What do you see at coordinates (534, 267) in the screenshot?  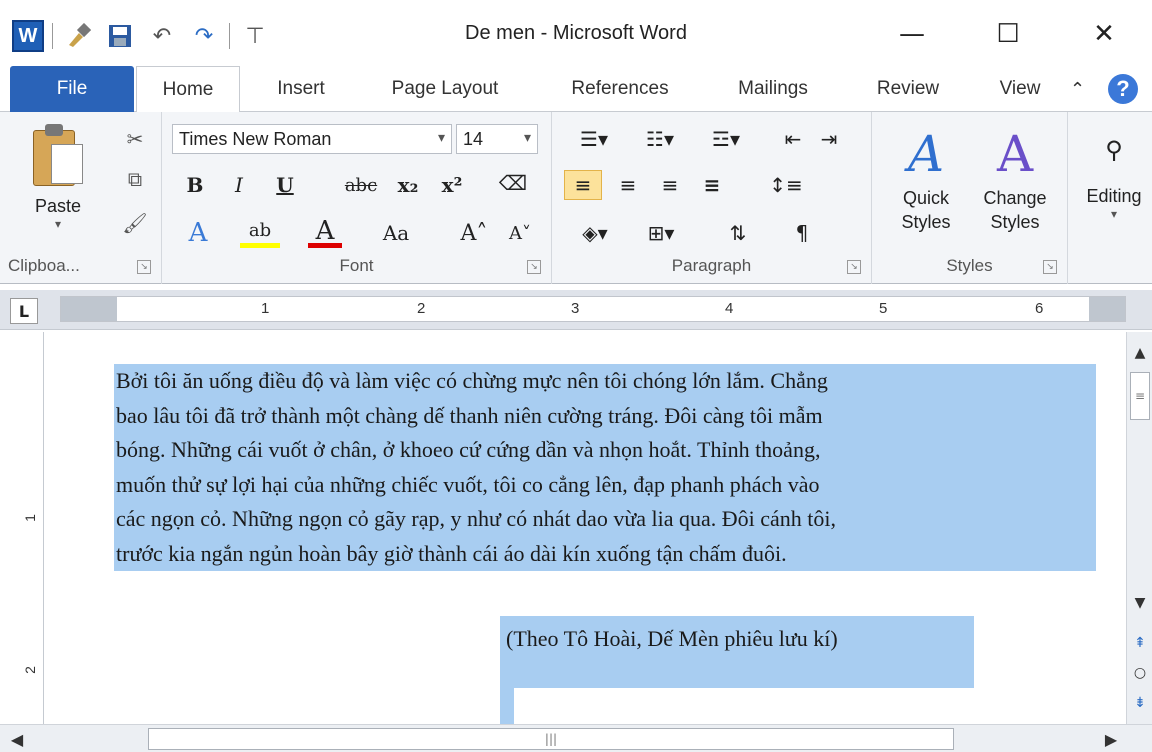 I see `font-launcher-icon: ↘` at bounding box center [534, 267].